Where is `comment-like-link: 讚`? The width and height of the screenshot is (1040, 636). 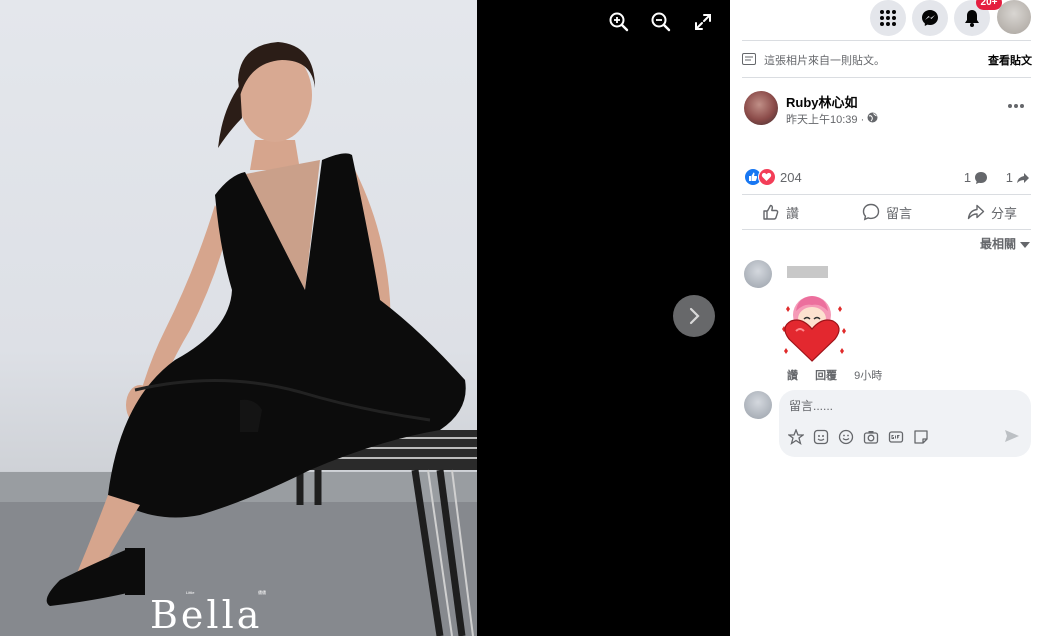
comment-like-link: 讚 is located at coordinates (792, 376).